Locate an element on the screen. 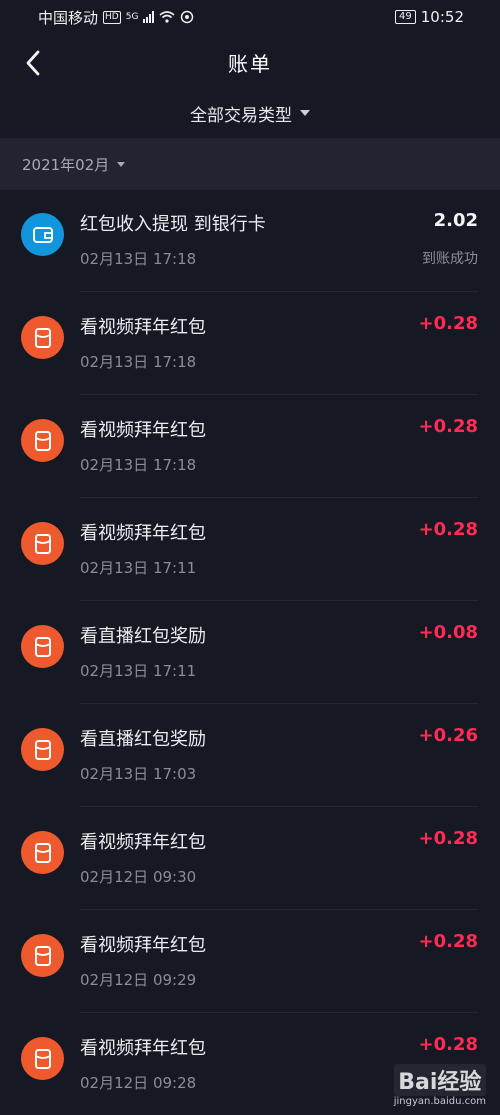 The image size is (500, 1115). transaction-amount: 2.02 is located at coordinates (455, 220).